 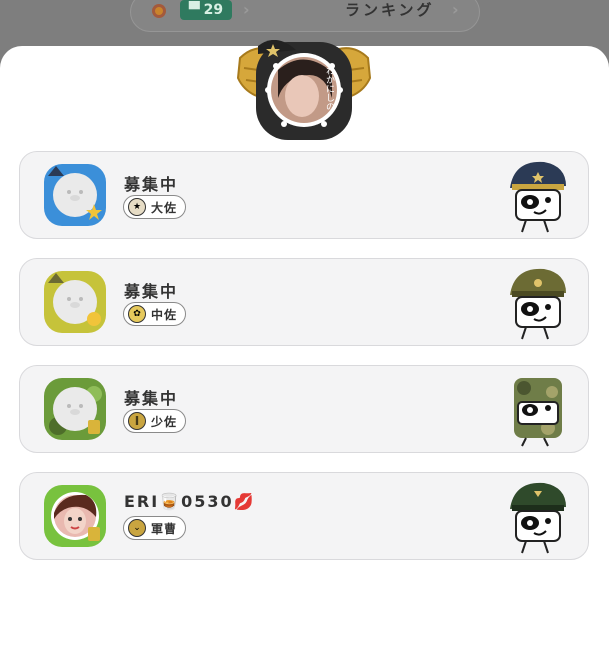 I want to click on star-icon: ★, so click(x=137, y=207).